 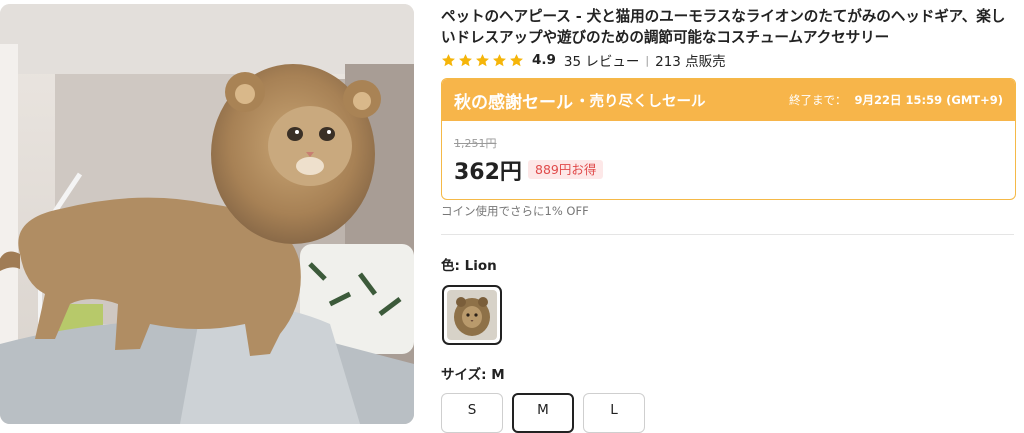 What do you see at coordinates (690, 62) in the screenshot?
I see `sold-count: 213 点販売` at bounding box center [690, 62].